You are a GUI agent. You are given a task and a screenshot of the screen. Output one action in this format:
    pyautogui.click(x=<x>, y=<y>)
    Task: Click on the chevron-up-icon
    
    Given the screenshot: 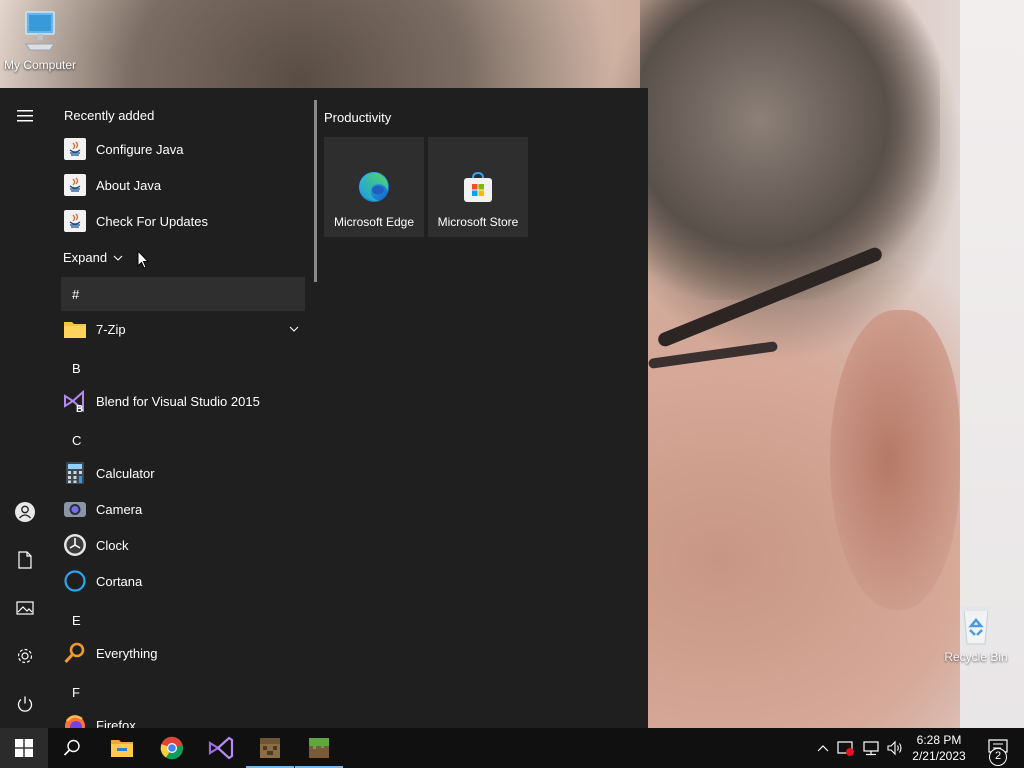 What is the action you would take?
    pyautogui.click(x=823, y=748)
    